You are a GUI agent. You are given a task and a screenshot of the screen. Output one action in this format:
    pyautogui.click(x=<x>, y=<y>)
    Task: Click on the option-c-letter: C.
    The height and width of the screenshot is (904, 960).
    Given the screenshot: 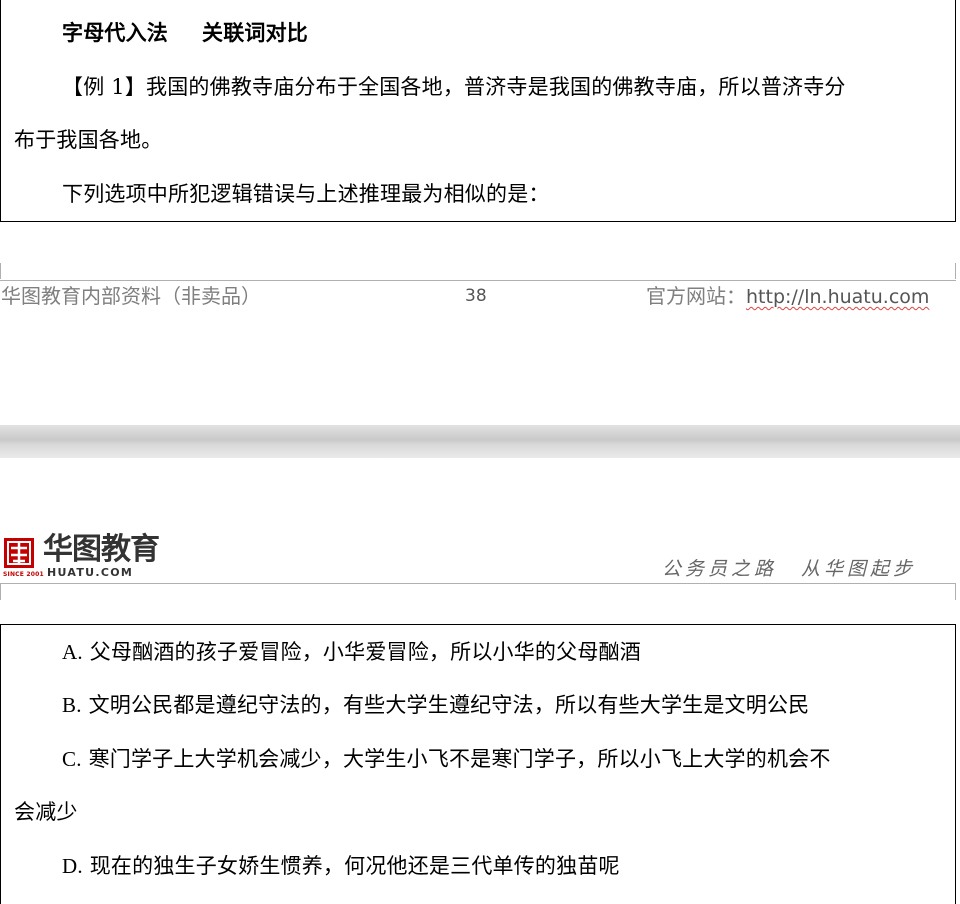 What is the action you would take?
    pyautogui.click(x=72, y=759)
    